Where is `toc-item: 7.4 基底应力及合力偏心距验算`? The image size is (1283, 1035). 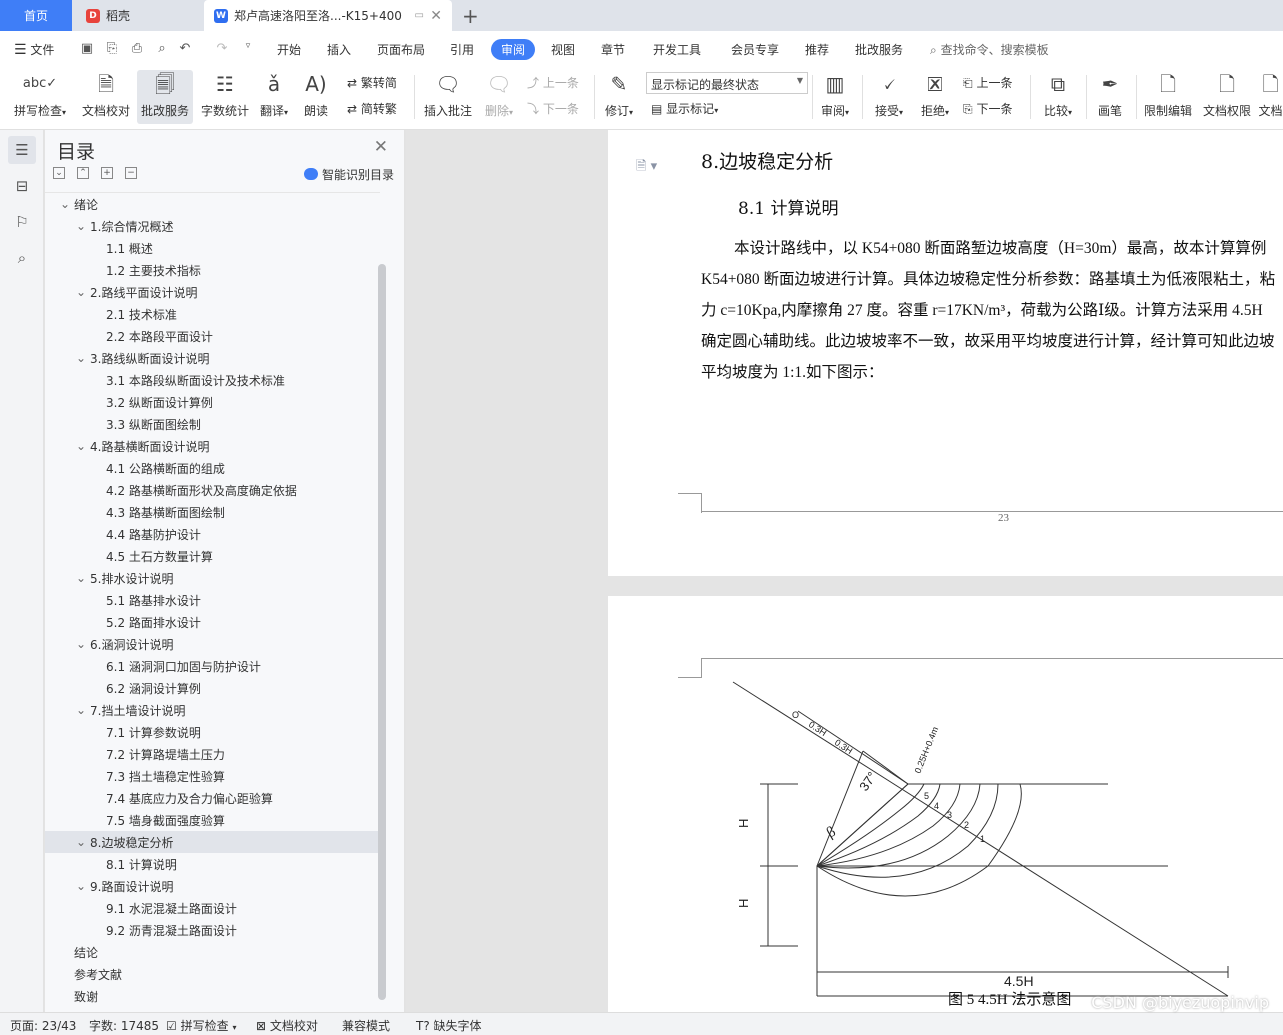 toc-item: 7.4 基底应力及合力偏心距验算 is located at coordinates (211, 798).